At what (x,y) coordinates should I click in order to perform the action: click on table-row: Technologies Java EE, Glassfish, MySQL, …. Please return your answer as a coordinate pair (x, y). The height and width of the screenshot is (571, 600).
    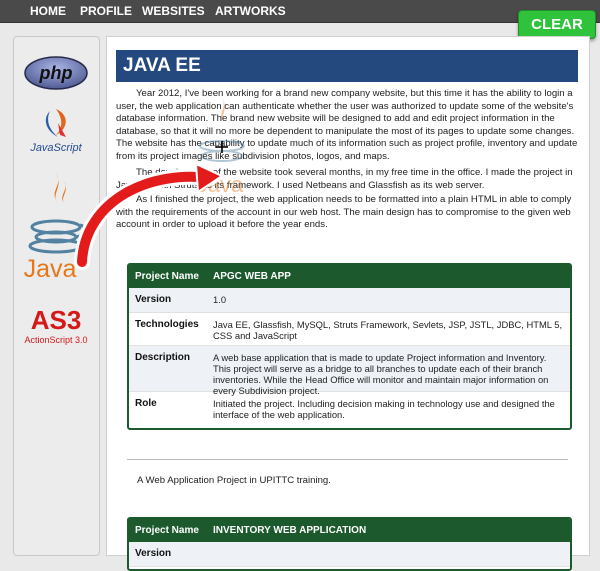
    Looking at the image, I should click on (349, 329).